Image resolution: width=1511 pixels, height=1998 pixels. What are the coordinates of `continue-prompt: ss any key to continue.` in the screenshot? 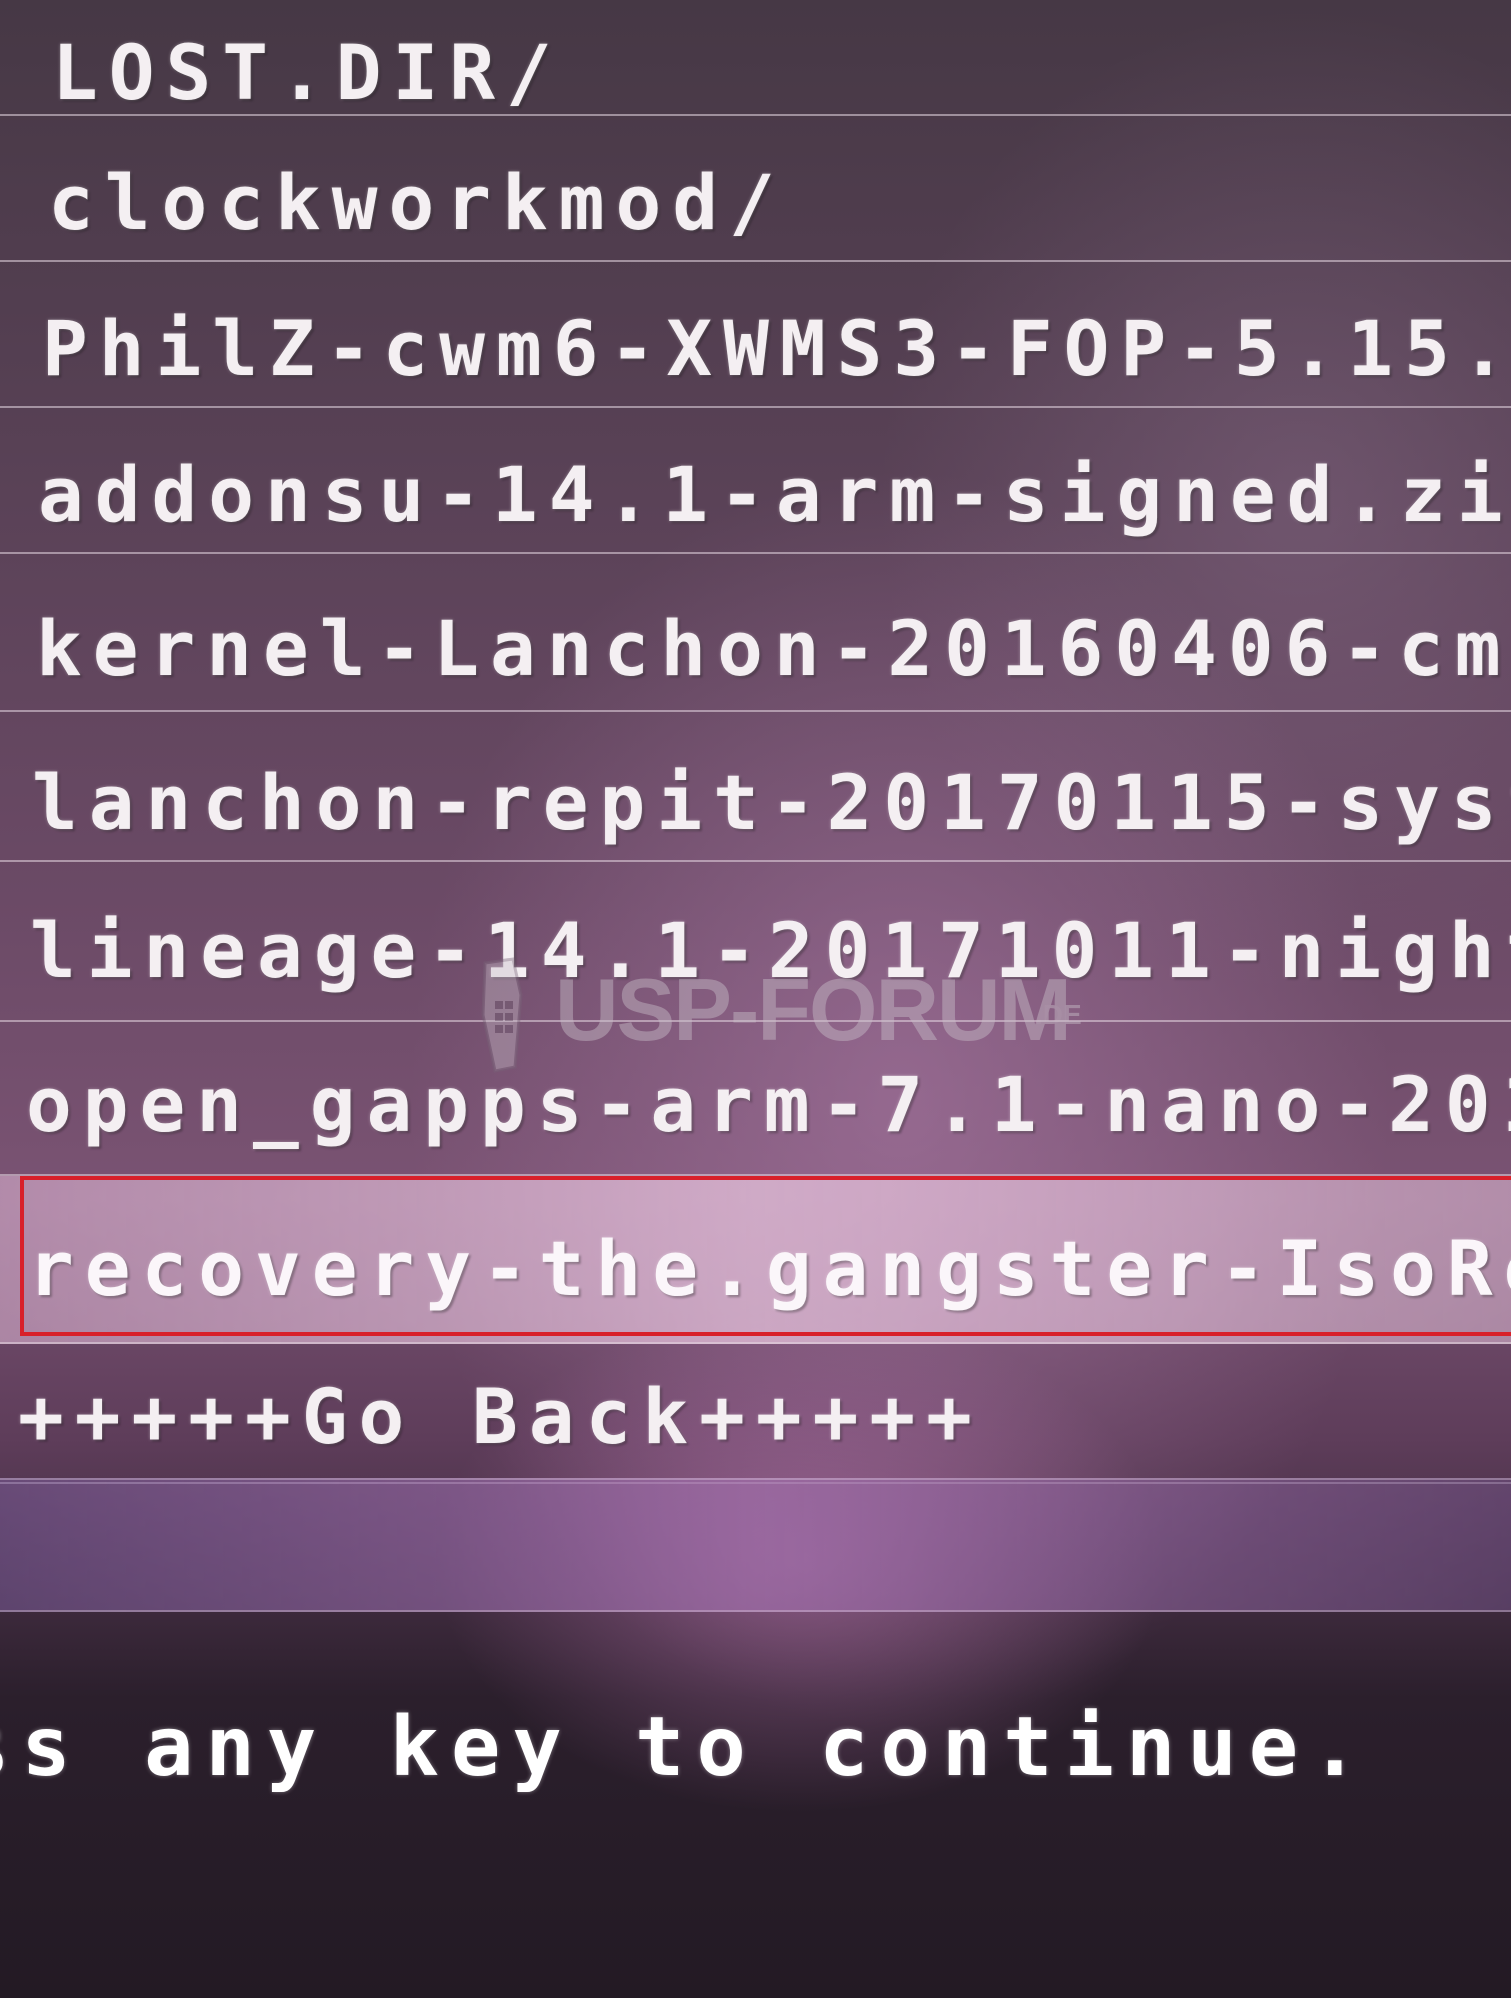 It's located at (686, 1747).